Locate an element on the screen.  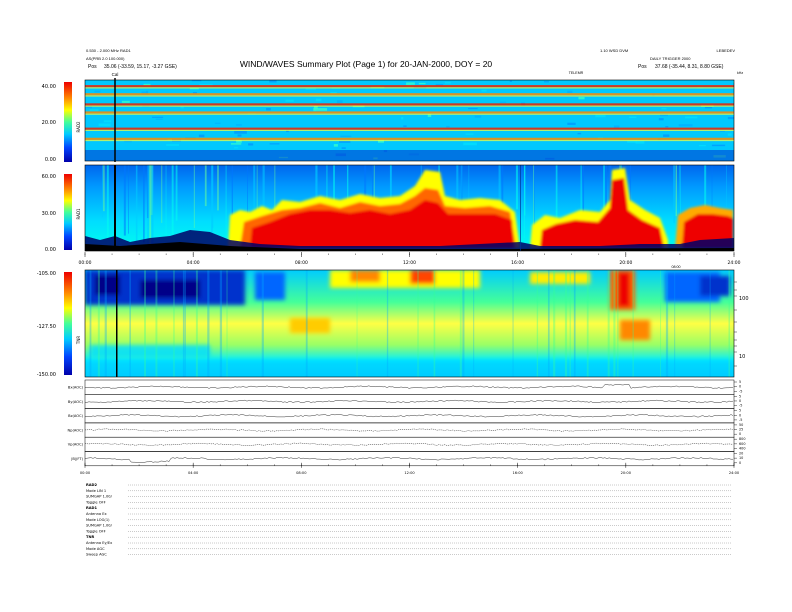
footer-line: Antenna Ex is located at coordinates (97, 514).